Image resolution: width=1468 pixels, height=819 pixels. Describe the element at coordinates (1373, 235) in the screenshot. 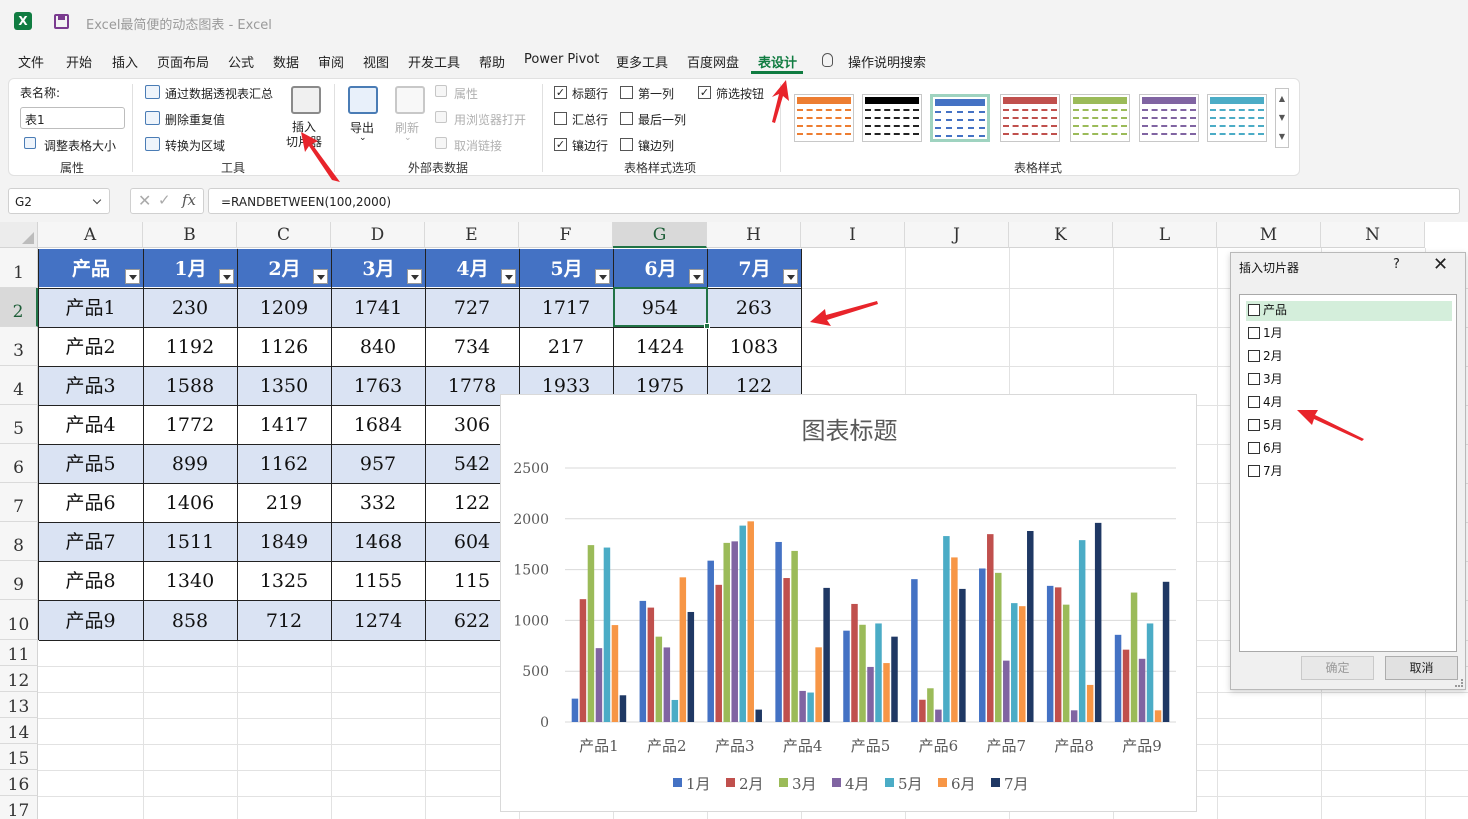

I see `column-header: N` at that location.